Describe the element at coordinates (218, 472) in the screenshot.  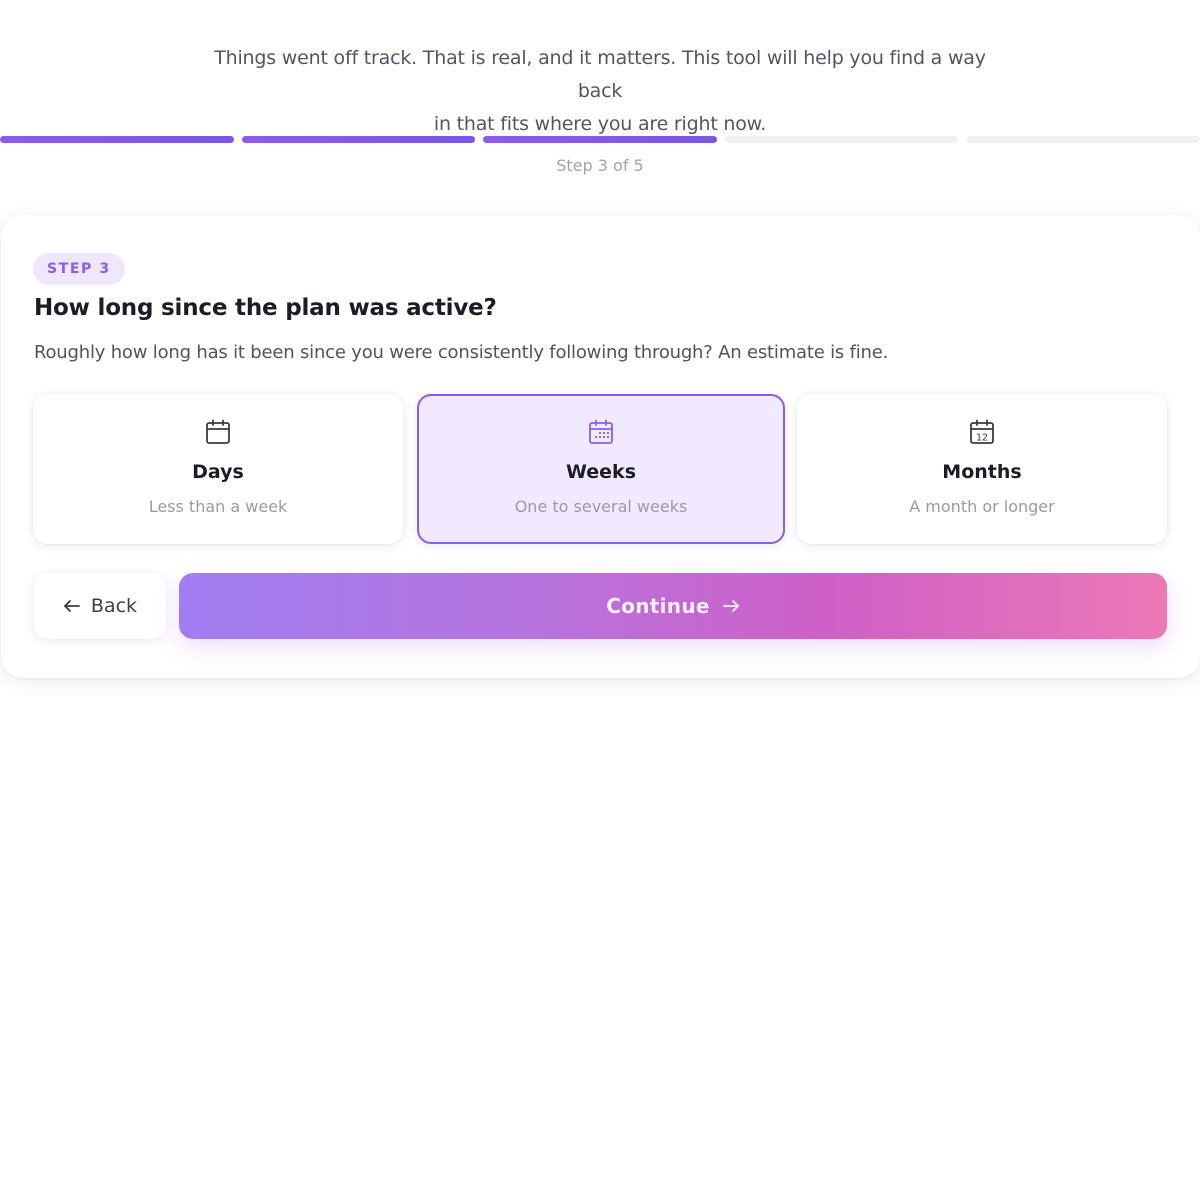
I see `option-title: Days` at that location.